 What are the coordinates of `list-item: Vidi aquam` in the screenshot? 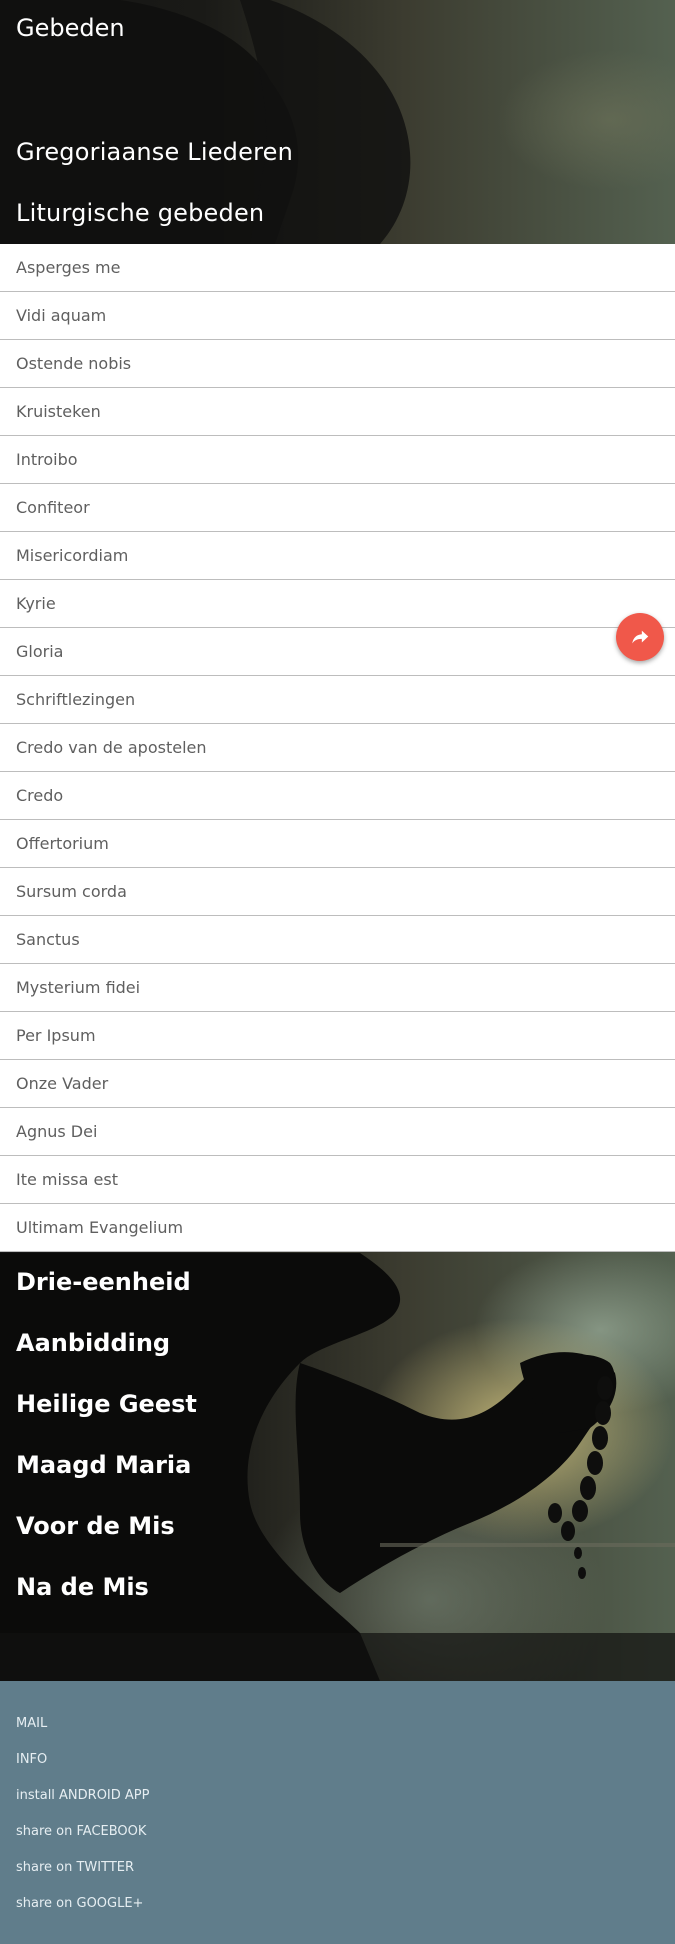 It's located at (337, 316).